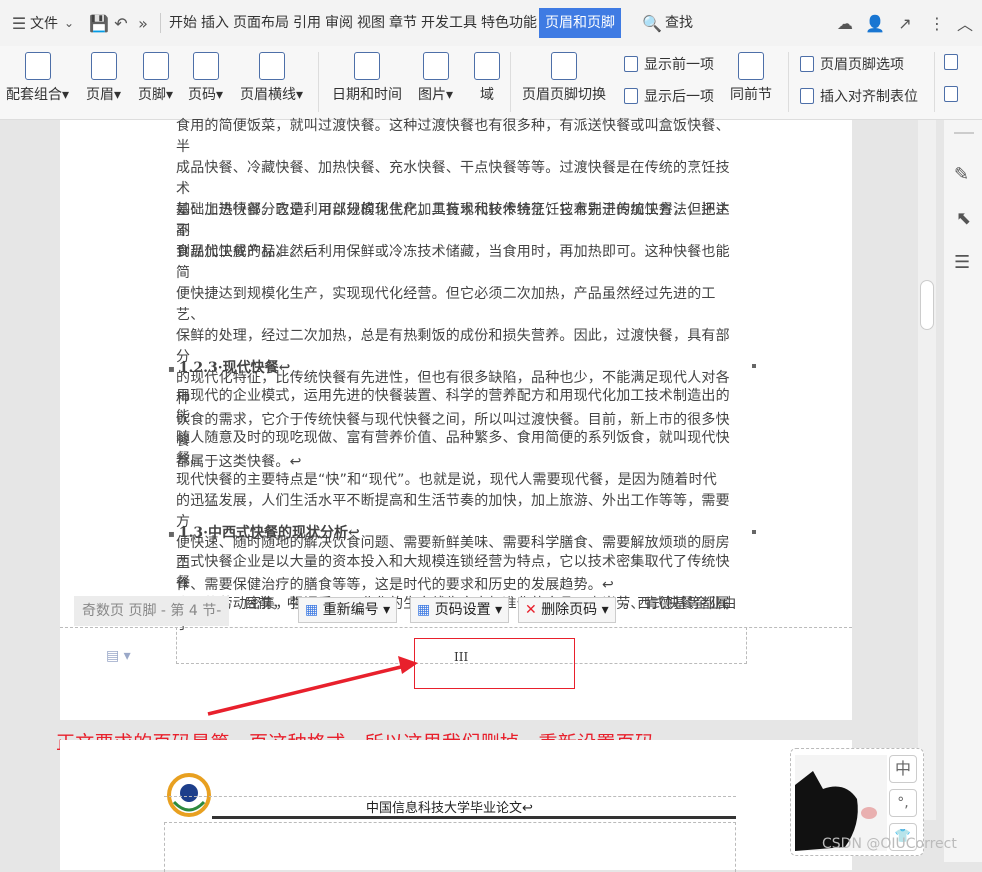 This screenshot has height=872, width=982. What do you see at coordinates (963, 491) in the screenshot?
I see `right-toolbar: ✎ ⬉ ☰` at bounding box center [963, 491].